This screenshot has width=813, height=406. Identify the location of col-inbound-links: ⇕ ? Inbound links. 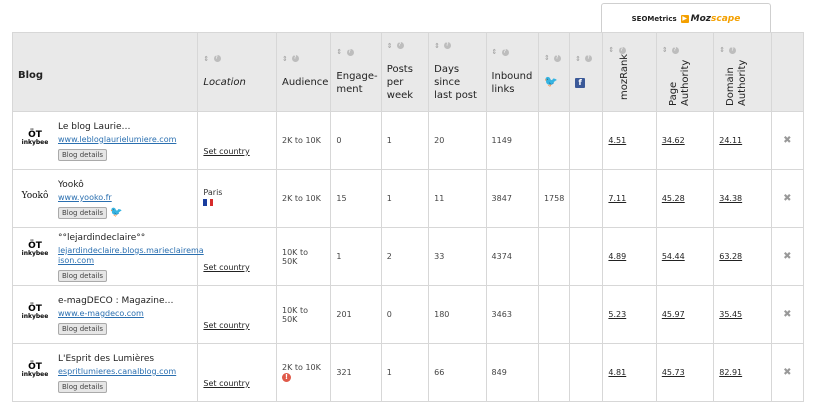
(512, 72).